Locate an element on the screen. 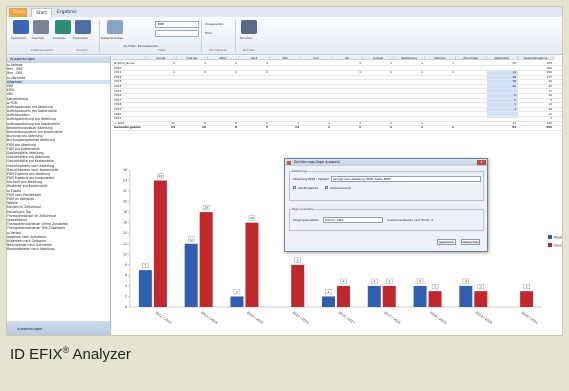 Image resolution: width=569 pixels, height=391 pixels. column-header: Gesamtergebnis is located at coordinates (536, 58).